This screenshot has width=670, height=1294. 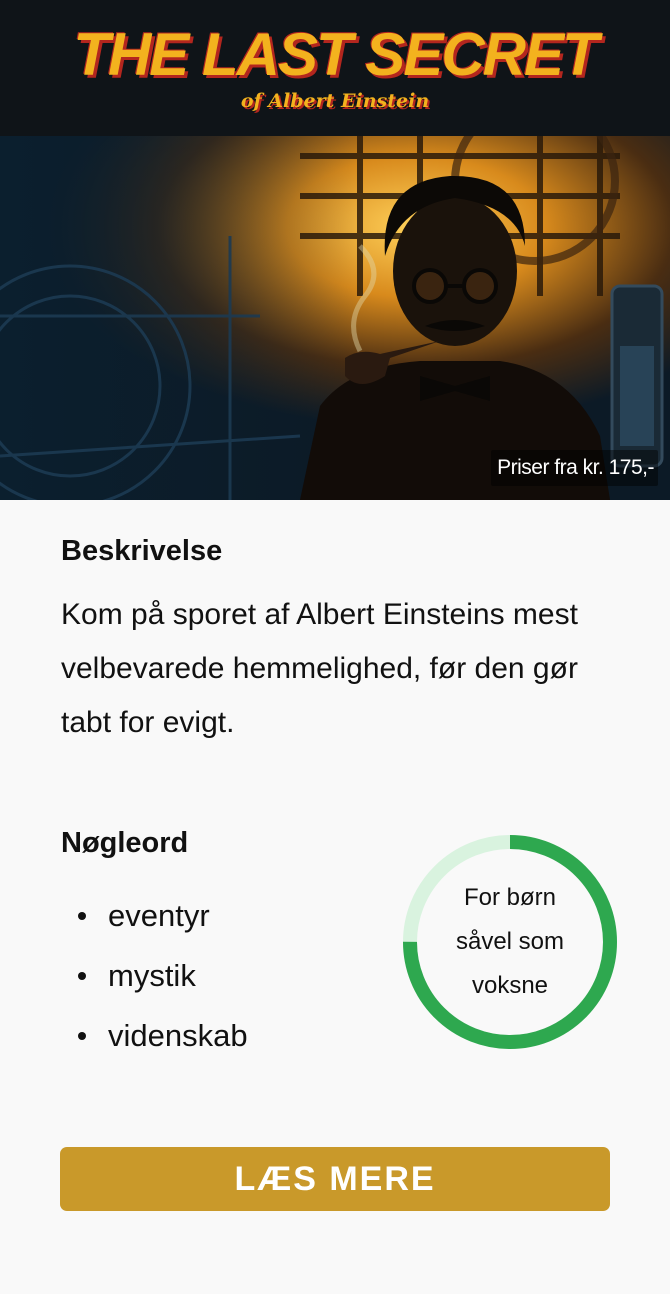 I want to click on keyword-item: videnskab, so click(x=163, y=1036).